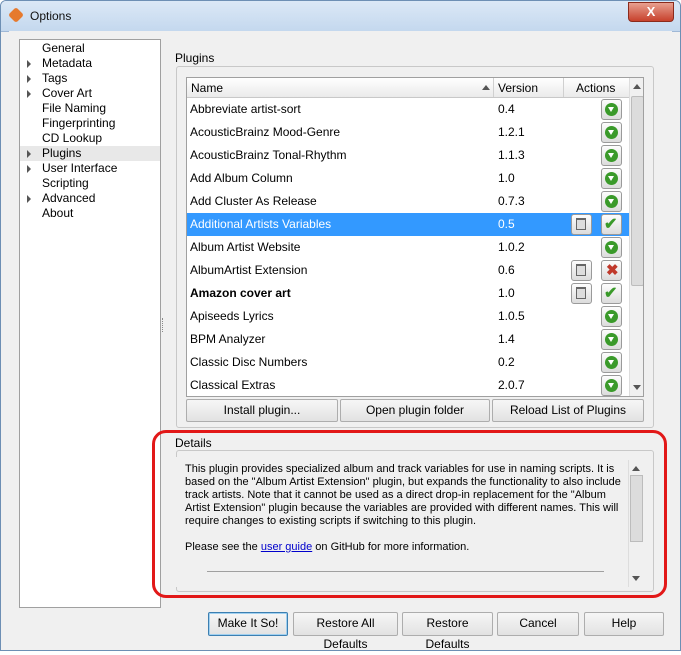 The width and height of the screenshot is (681, 655). What do you see at coordinates (72, 138) in the screenshot?
I see `sidebar-item-label: CD Lookup` at bounding box center [72, 138].